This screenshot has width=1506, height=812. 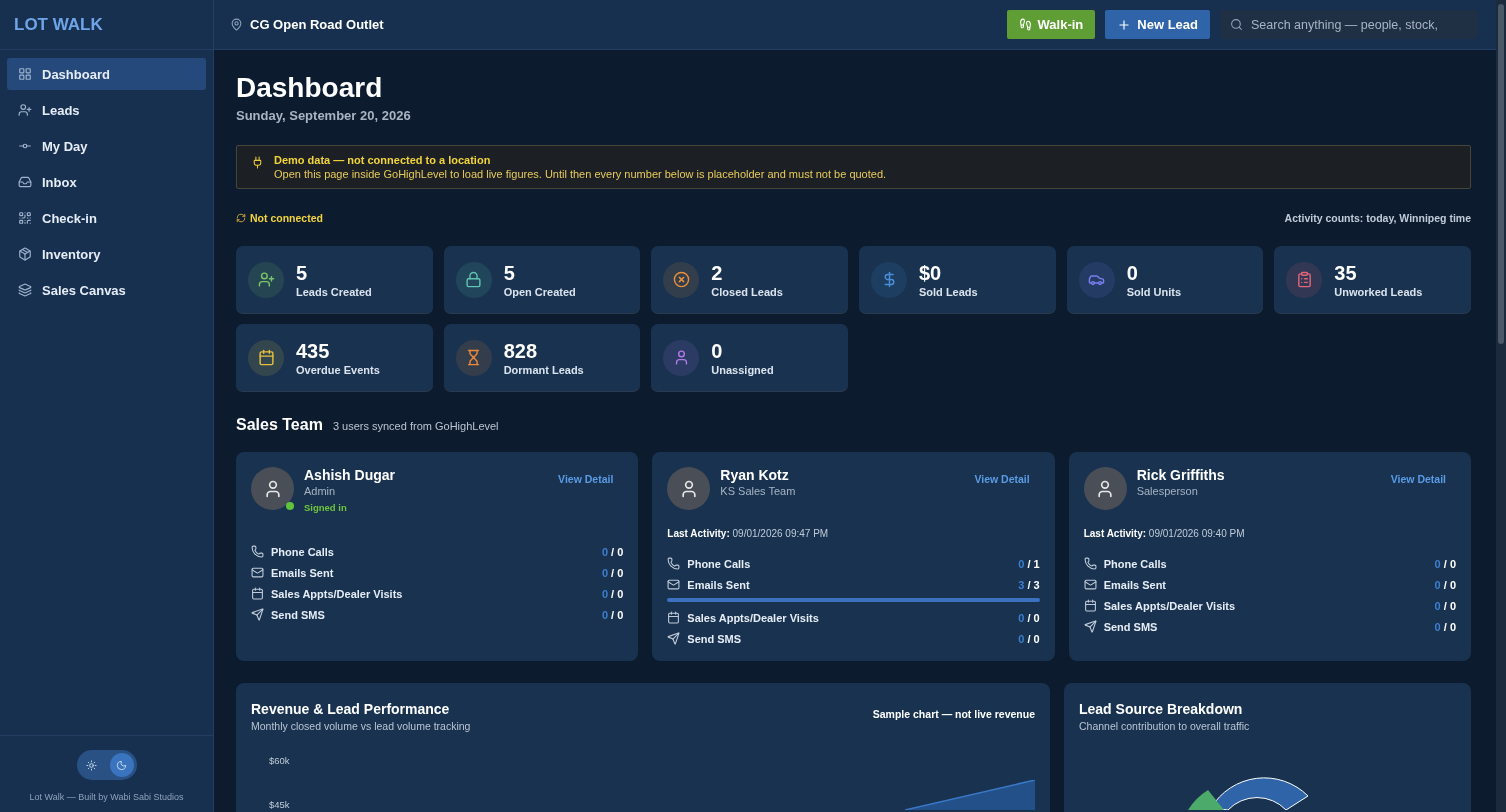 What do you see at coordinates (310, 88) in the screenshot?
I see `page-title: Dashboard` at bounding box center [310, 88].